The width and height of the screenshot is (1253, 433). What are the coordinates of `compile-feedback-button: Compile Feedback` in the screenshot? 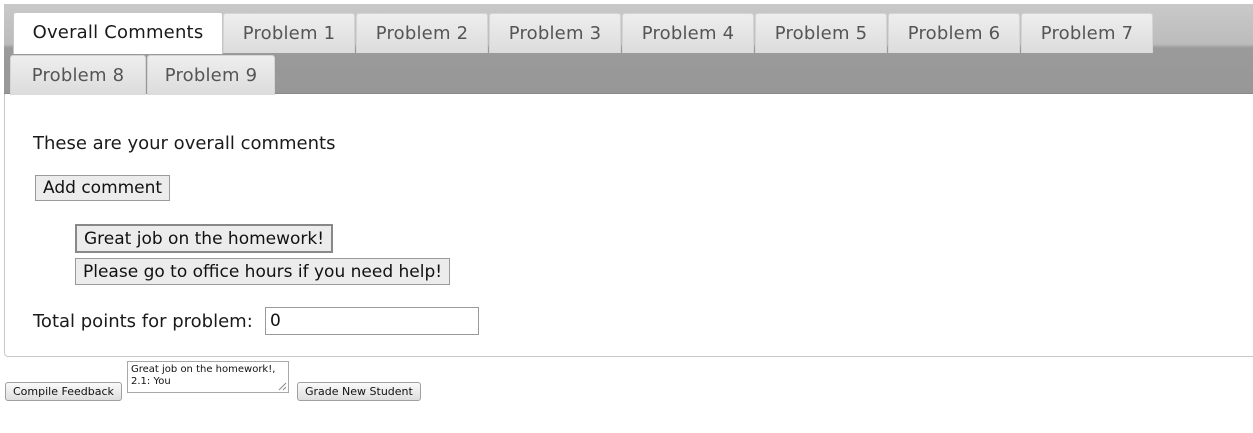 It's located at (63, 391).